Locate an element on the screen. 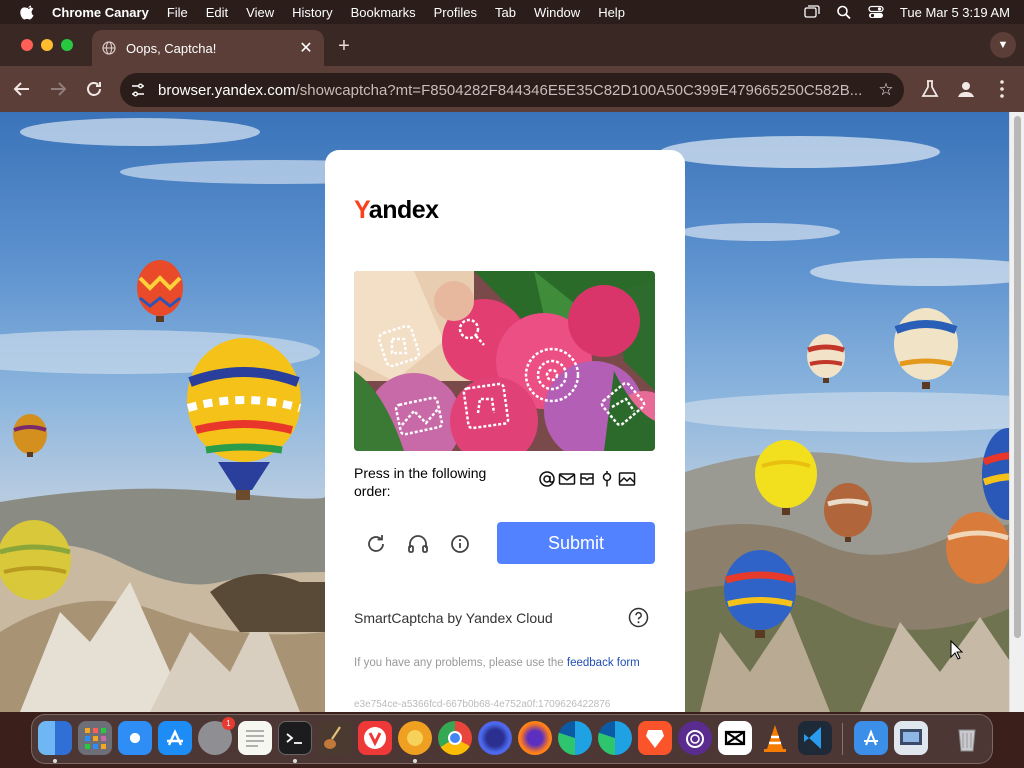 The width and height of the screenshot is (1024, 768). chrome-center-icon is located at coordinates (455, 738).